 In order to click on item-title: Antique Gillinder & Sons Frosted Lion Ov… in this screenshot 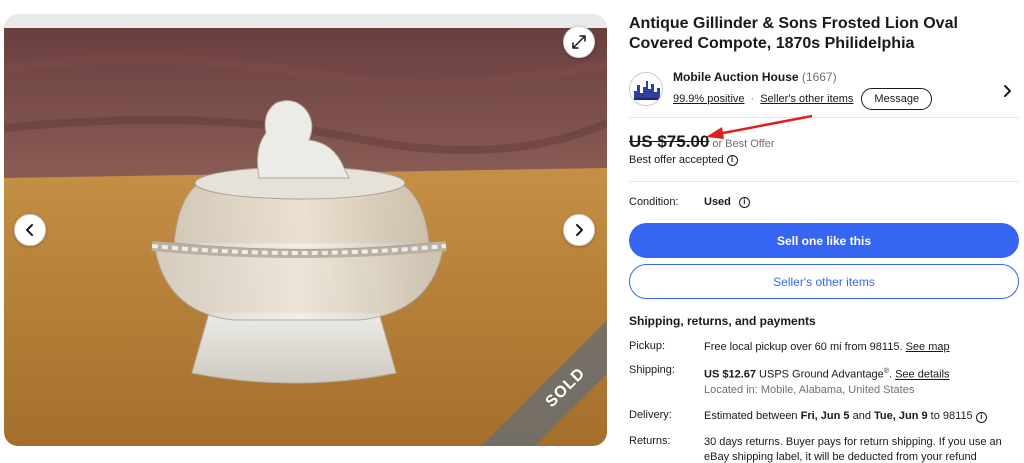, I will do `click(793, 33)`.